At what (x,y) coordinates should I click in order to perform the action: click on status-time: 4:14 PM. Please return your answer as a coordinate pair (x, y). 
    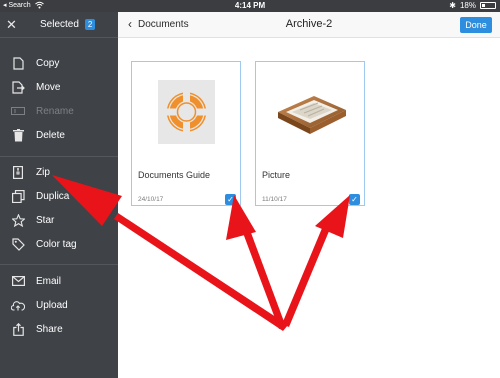
    Looking at the image, I should click on (250, 5).